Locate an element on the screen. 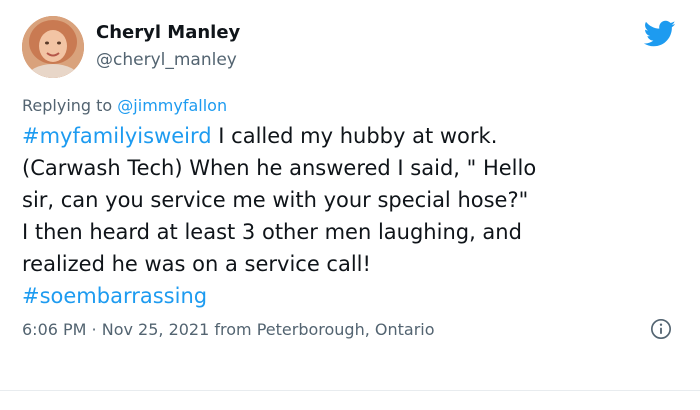 This screenshot has width=700, height=410. hashtag-link: #myfamilyisweird is located at coordinates (117, 136).